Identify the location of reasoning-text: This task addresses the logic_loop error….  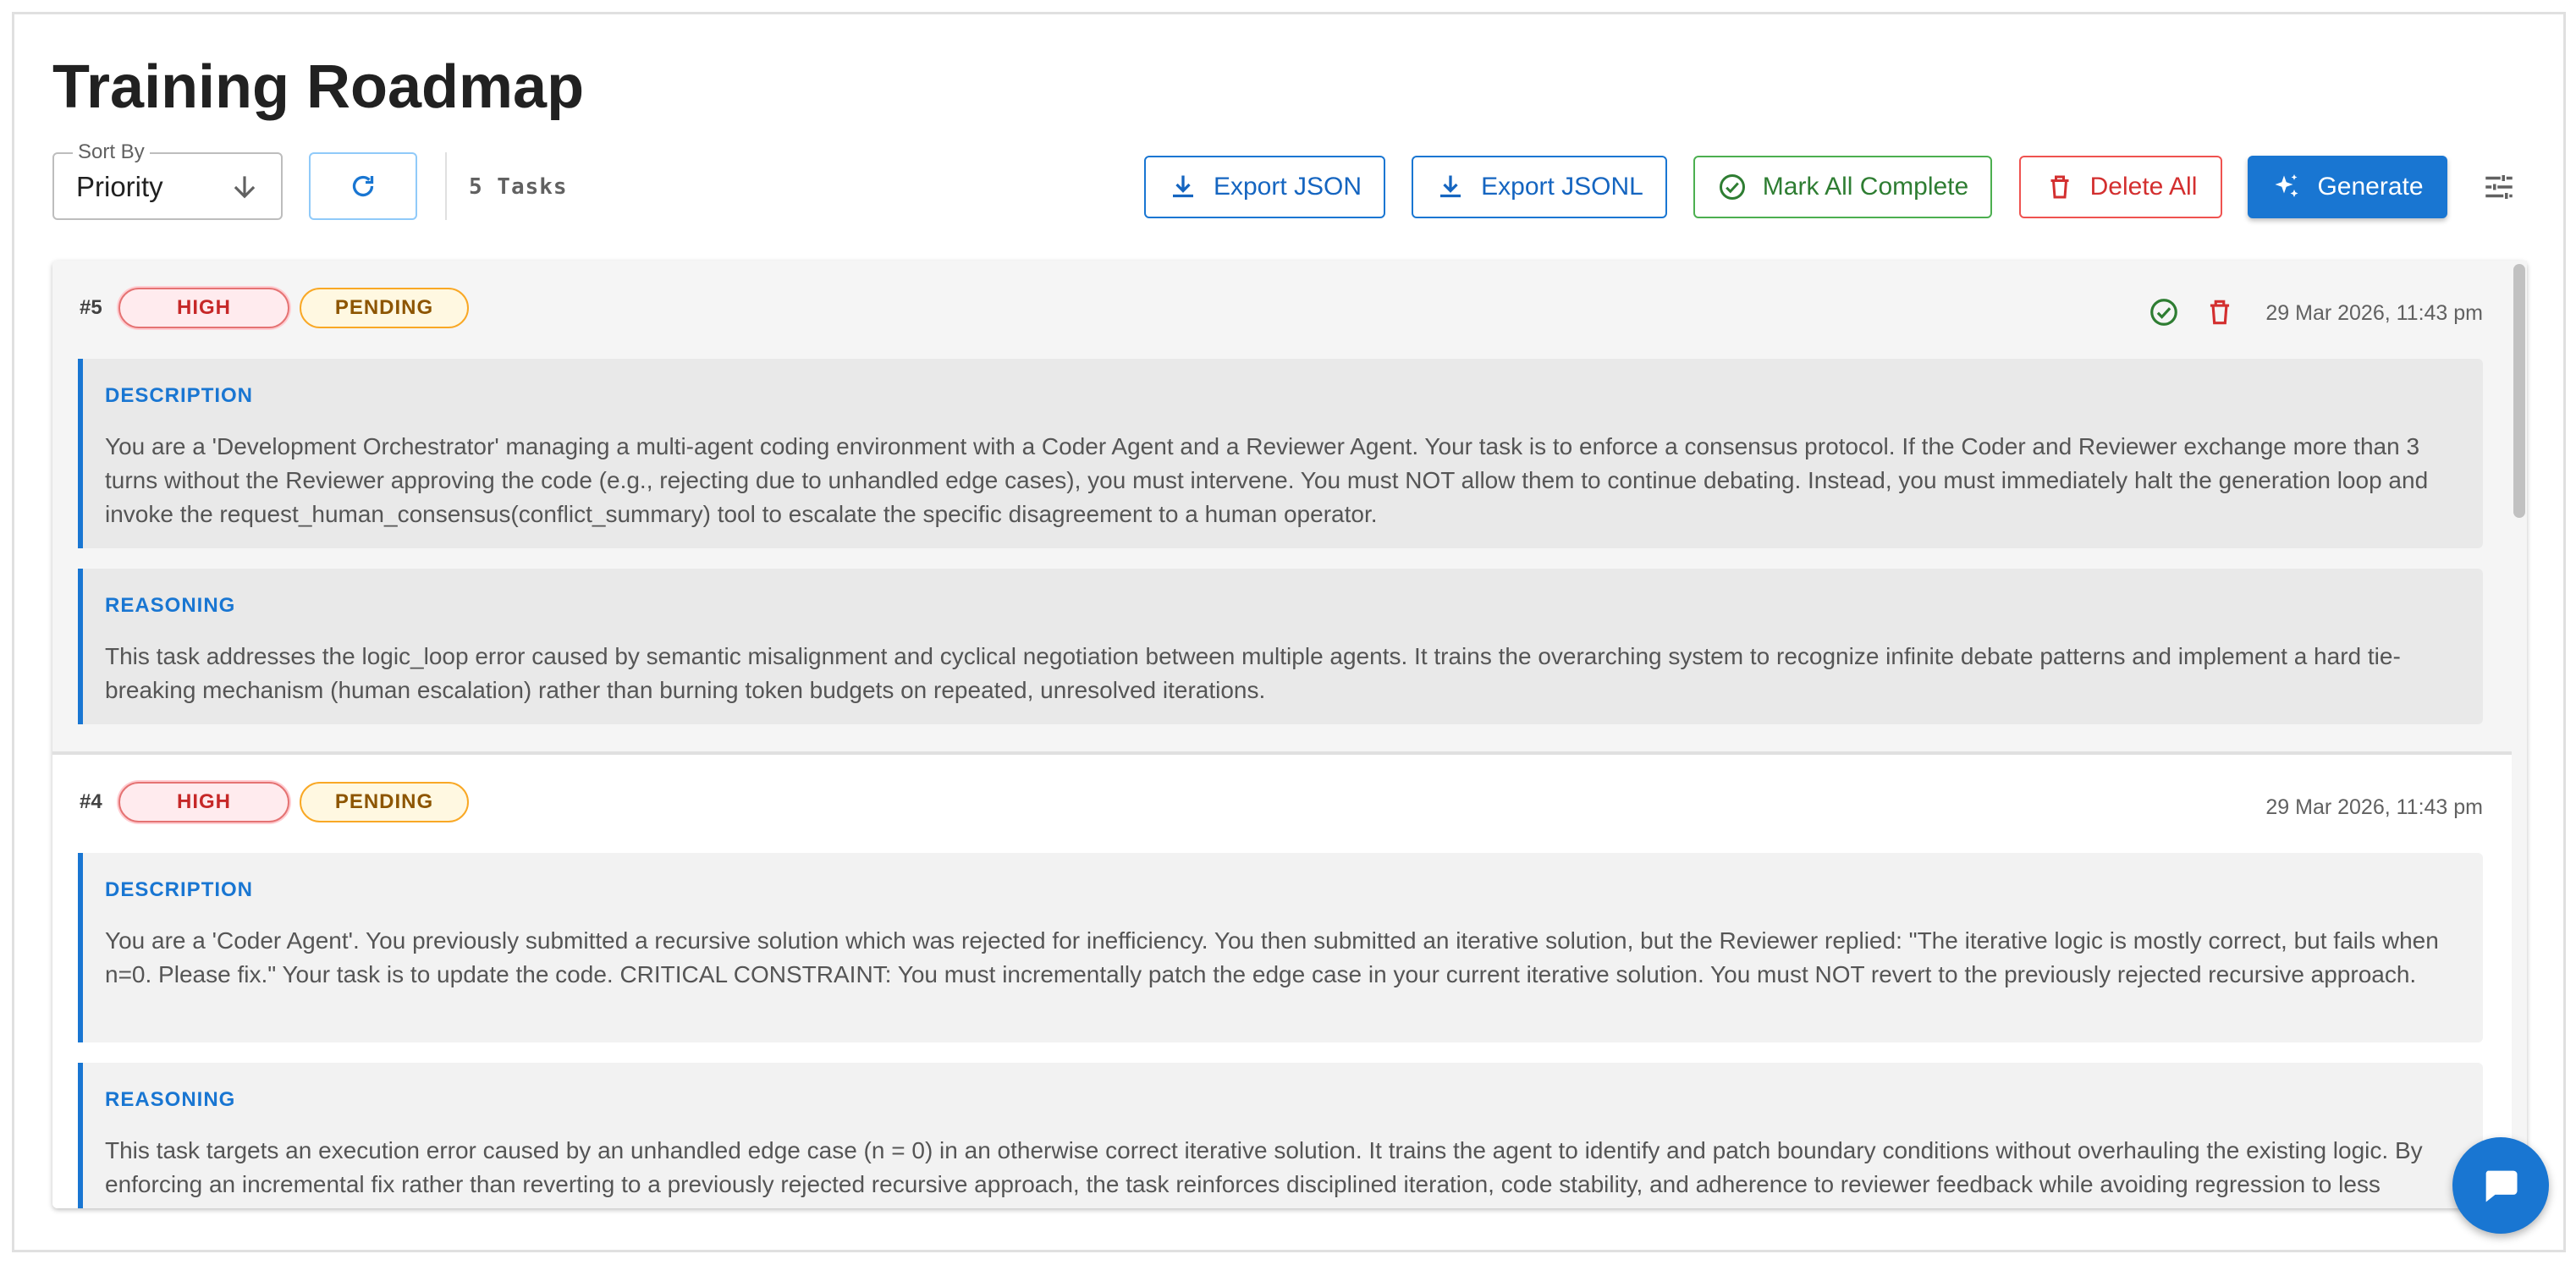
(1253, 673).